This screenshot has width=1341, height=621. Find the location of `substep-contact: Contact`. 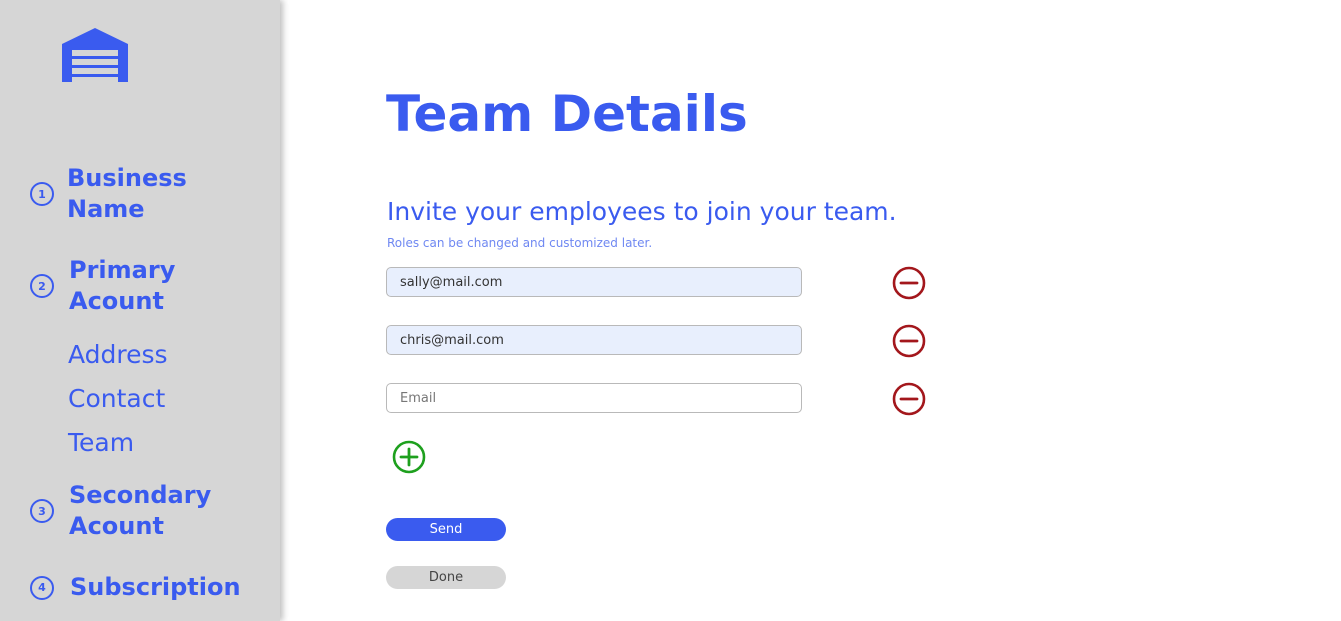

substep-contact: Contact is located at coordinates (116, 399).